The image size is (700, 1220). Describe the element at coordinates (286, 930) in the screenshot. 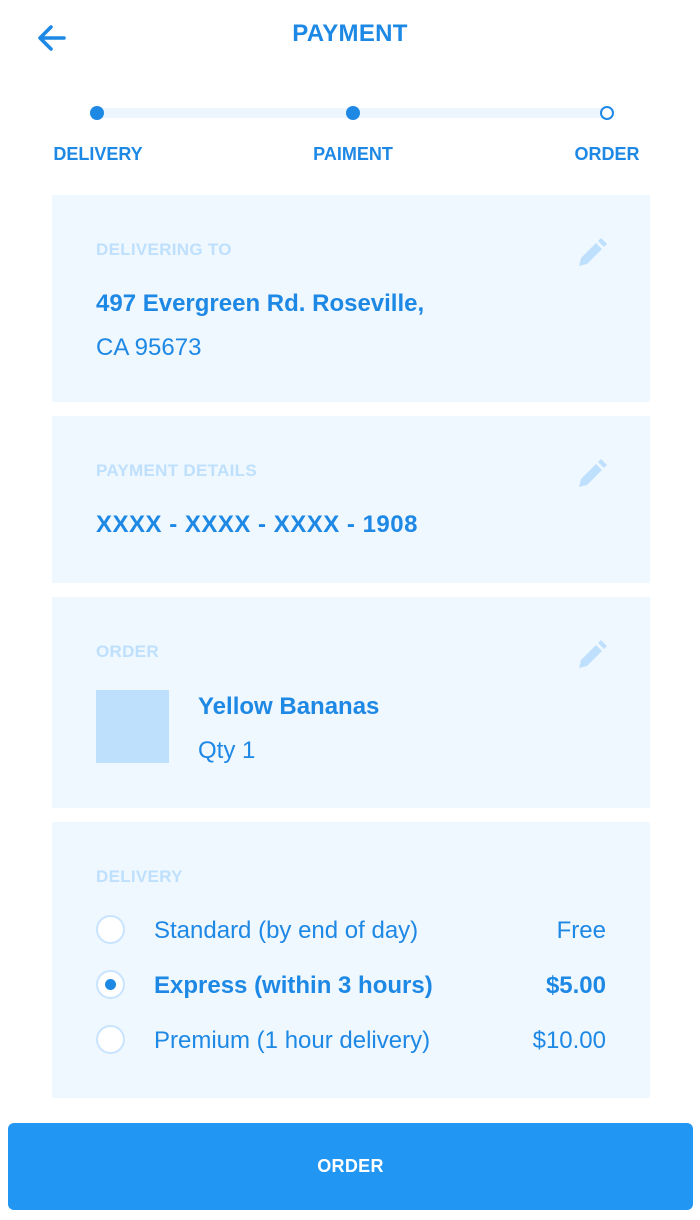

I see `option-label: Standard (by end of day)` at that location.